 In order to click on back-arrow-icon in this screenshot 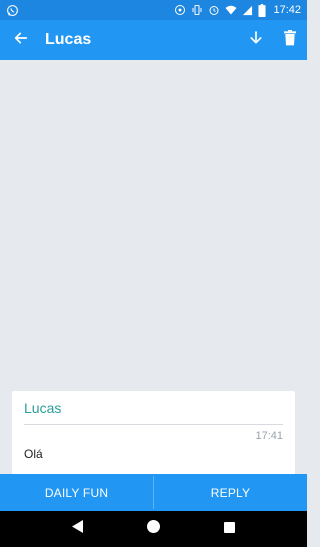, I will do `click(21, 40)`.